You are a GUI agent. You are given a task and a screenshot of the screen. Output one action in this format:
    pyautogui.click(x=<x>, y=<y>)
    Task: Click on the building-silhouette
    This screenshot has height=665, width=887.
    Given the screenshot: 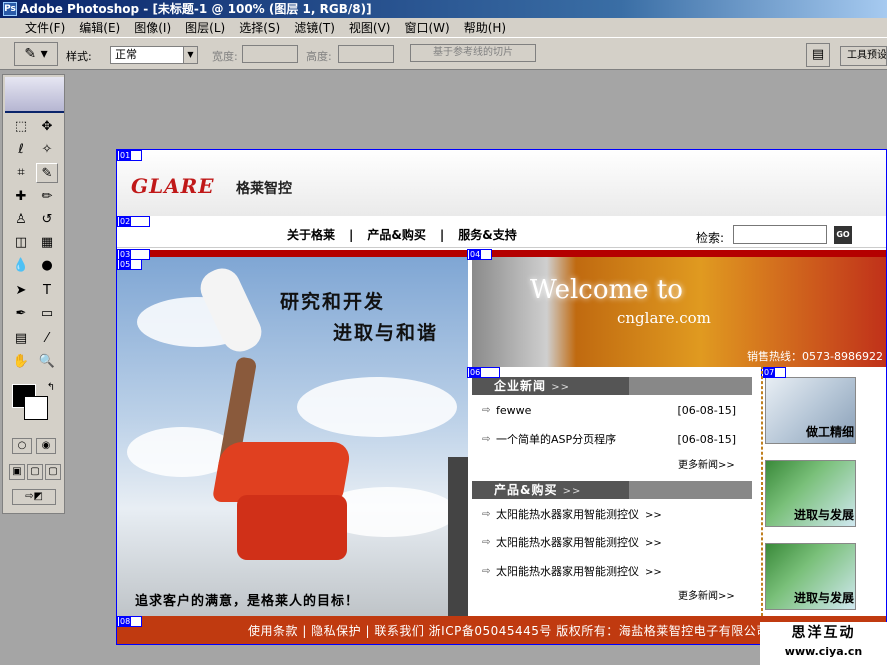 What is the action you would take?
    pyautogui.click(x=458, y=536)
    